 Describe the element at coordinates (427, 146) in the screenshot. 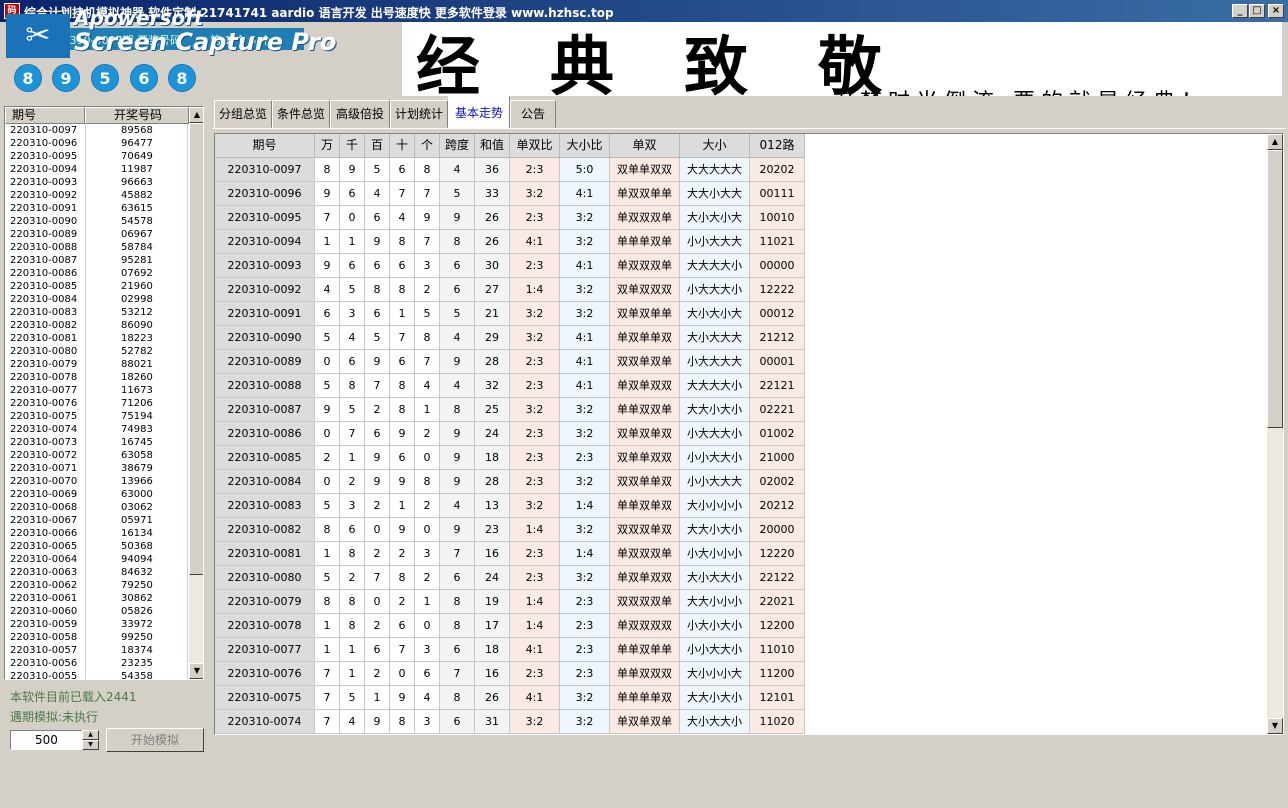

I see `column-header-ge: 个` at that location.